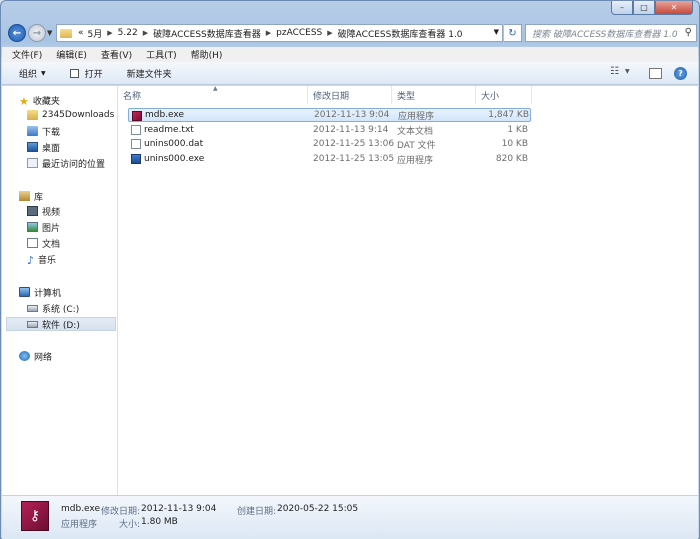 The width and height of the screenshot is (700, 539). I want to click on view-list-icon: ☷, so click(614, 71).